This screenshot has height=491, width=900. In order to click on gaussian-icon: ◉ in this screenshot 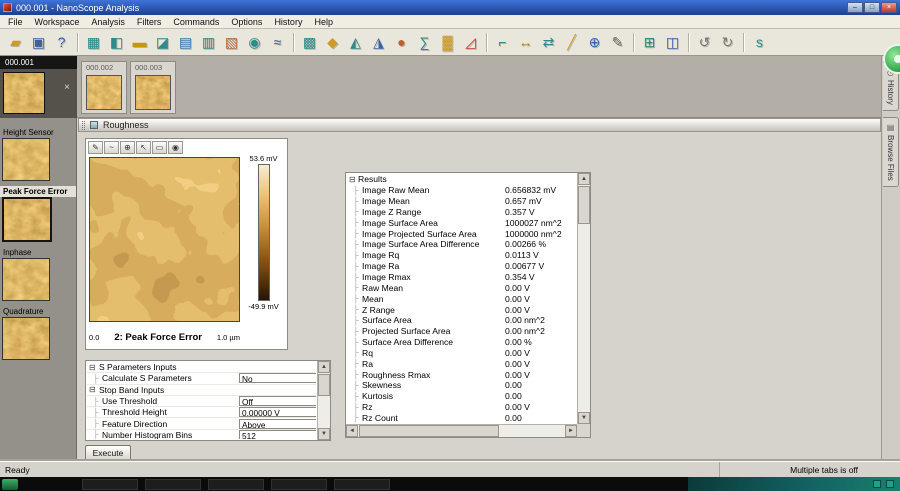, I will do `click(254, 42)`.